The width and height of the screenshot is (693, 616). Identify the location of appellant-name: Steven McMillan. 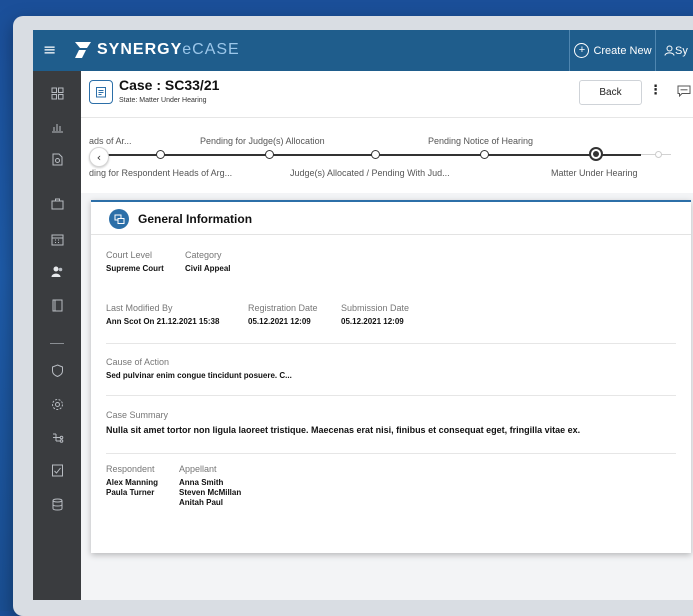
(210, 492).